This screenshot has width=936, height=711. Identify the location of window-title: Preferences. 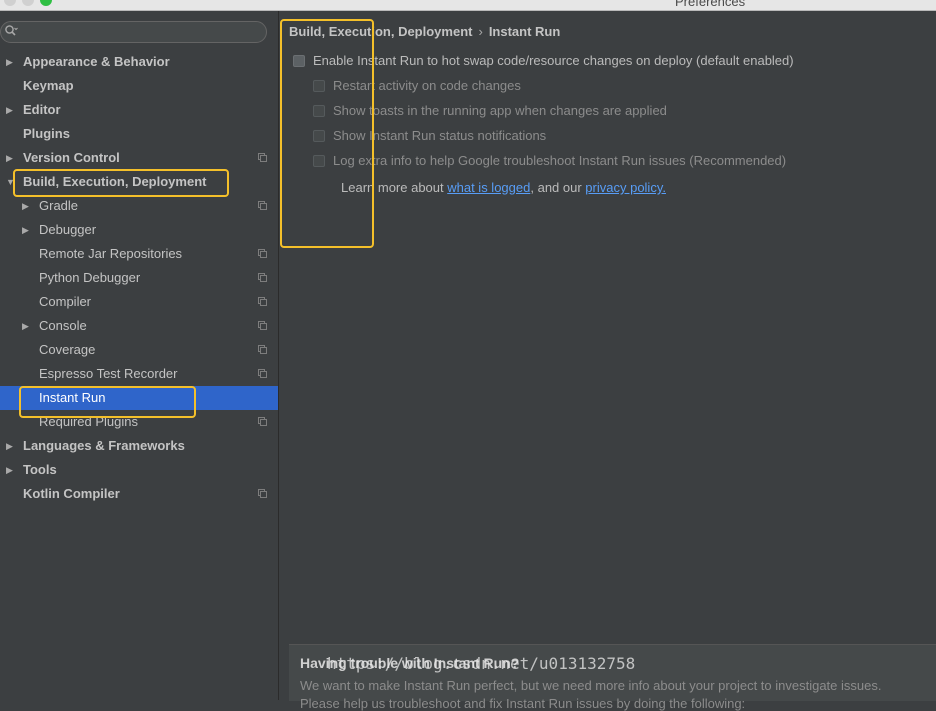
(710, 4).